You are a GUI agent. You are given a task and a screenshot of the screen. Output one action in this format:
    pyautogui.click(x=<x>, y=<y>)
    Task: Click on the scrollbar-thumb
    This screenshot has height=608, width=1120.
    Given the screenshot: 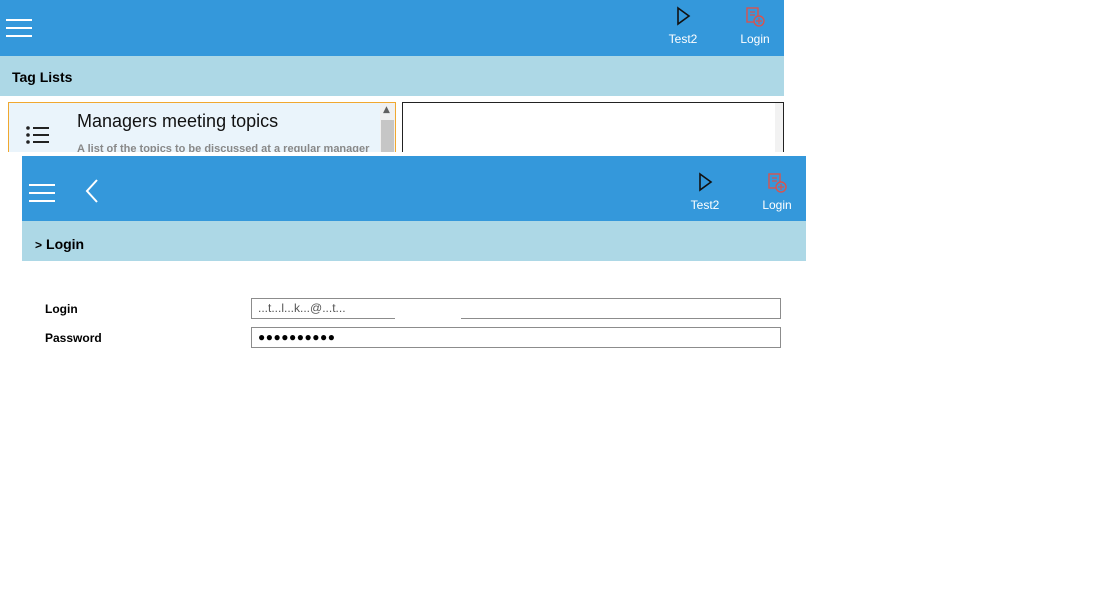 What is the action you would take?
    pyautogui.click(x=387, y=136)
    